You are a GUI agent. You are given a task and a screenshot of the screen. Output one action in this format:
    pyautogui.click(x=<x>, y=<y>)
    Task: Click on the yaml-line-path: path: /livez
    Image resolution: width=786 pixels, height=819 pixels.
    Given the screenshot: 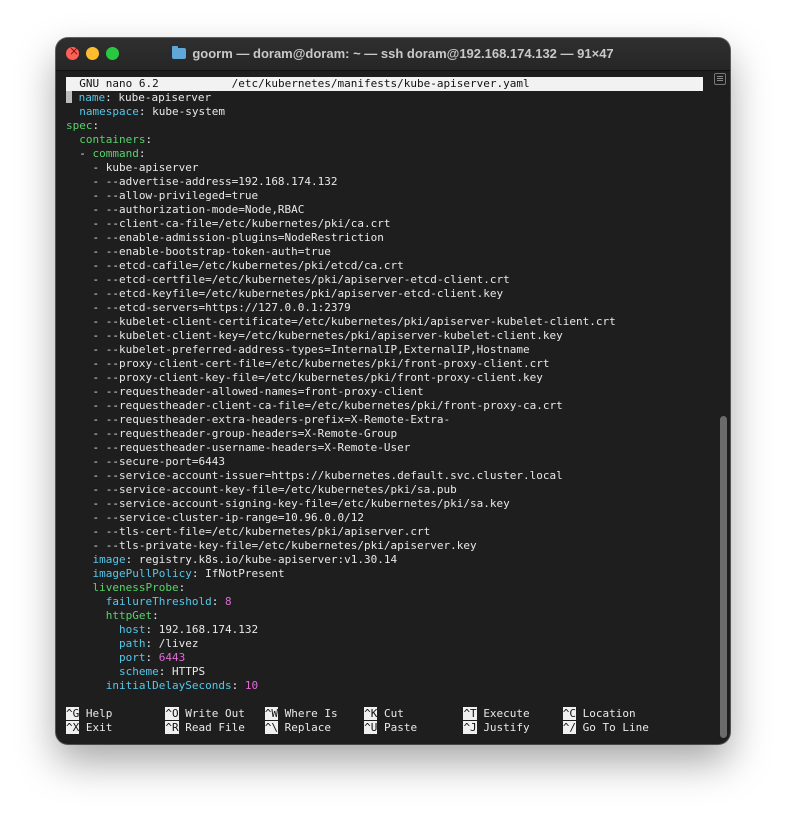 What is the action you would take?
    pyautogui.click(x=158, y=643)
    